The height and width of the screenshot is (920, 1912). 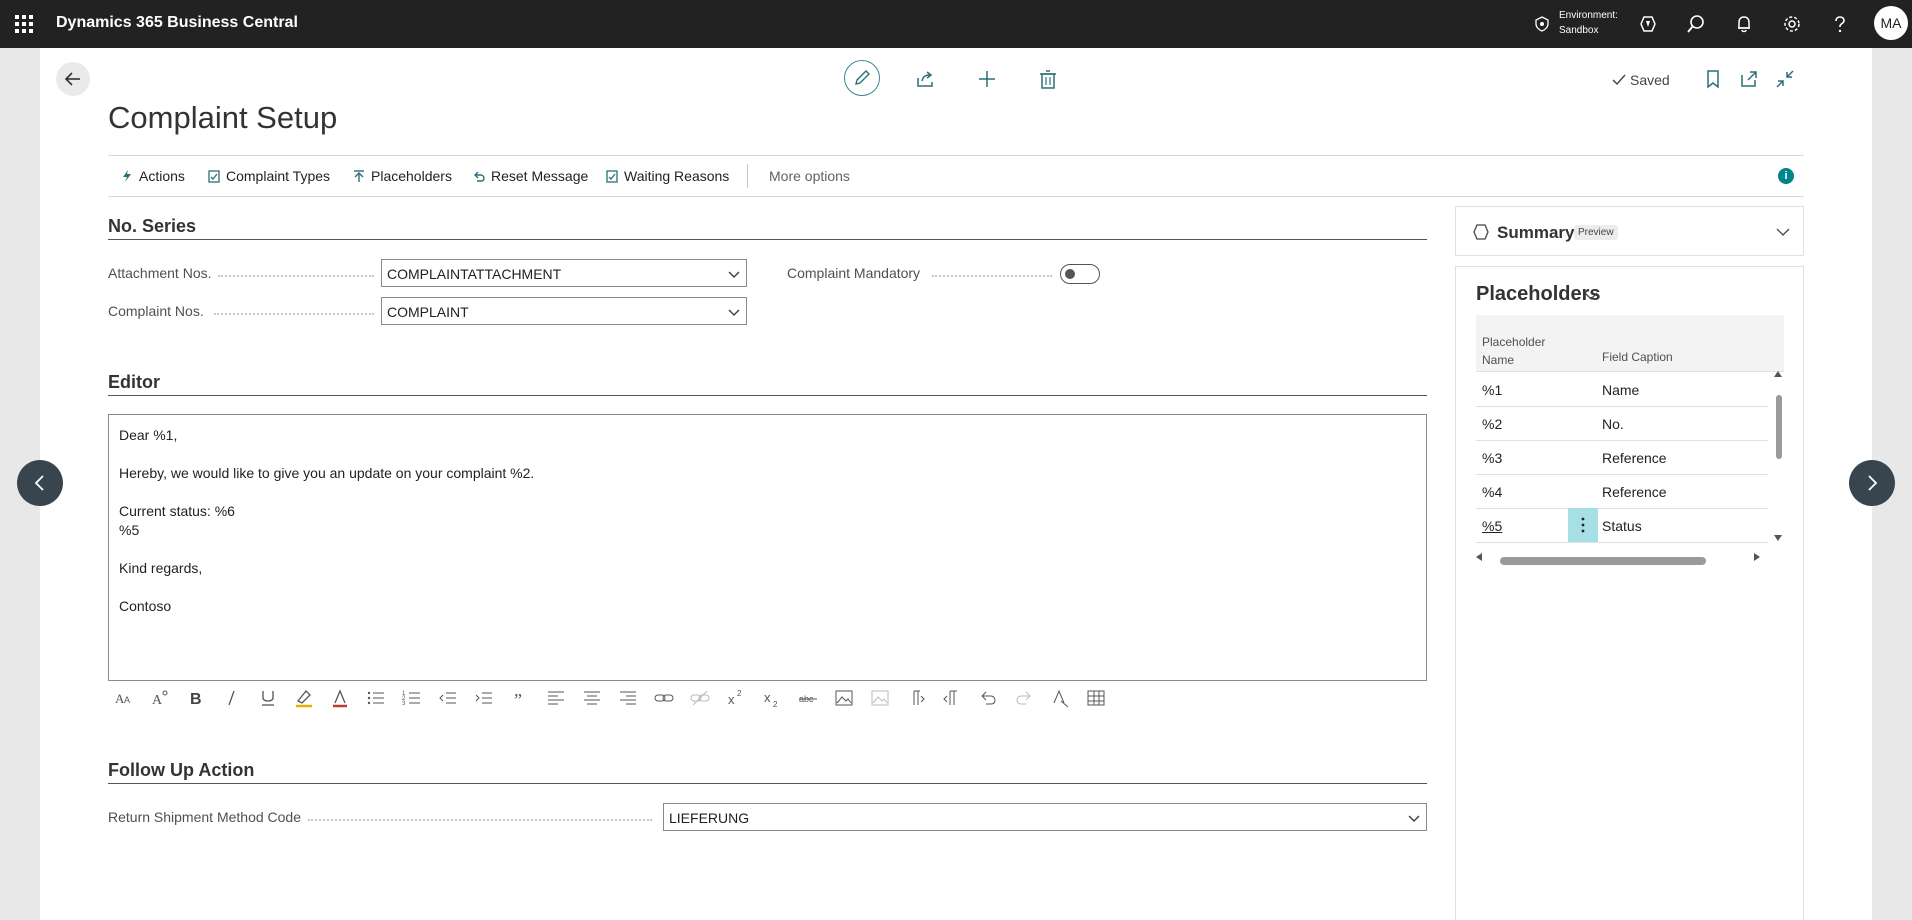 I want to click on reset-message-action: Reset Message, so click(x=530, y=176).